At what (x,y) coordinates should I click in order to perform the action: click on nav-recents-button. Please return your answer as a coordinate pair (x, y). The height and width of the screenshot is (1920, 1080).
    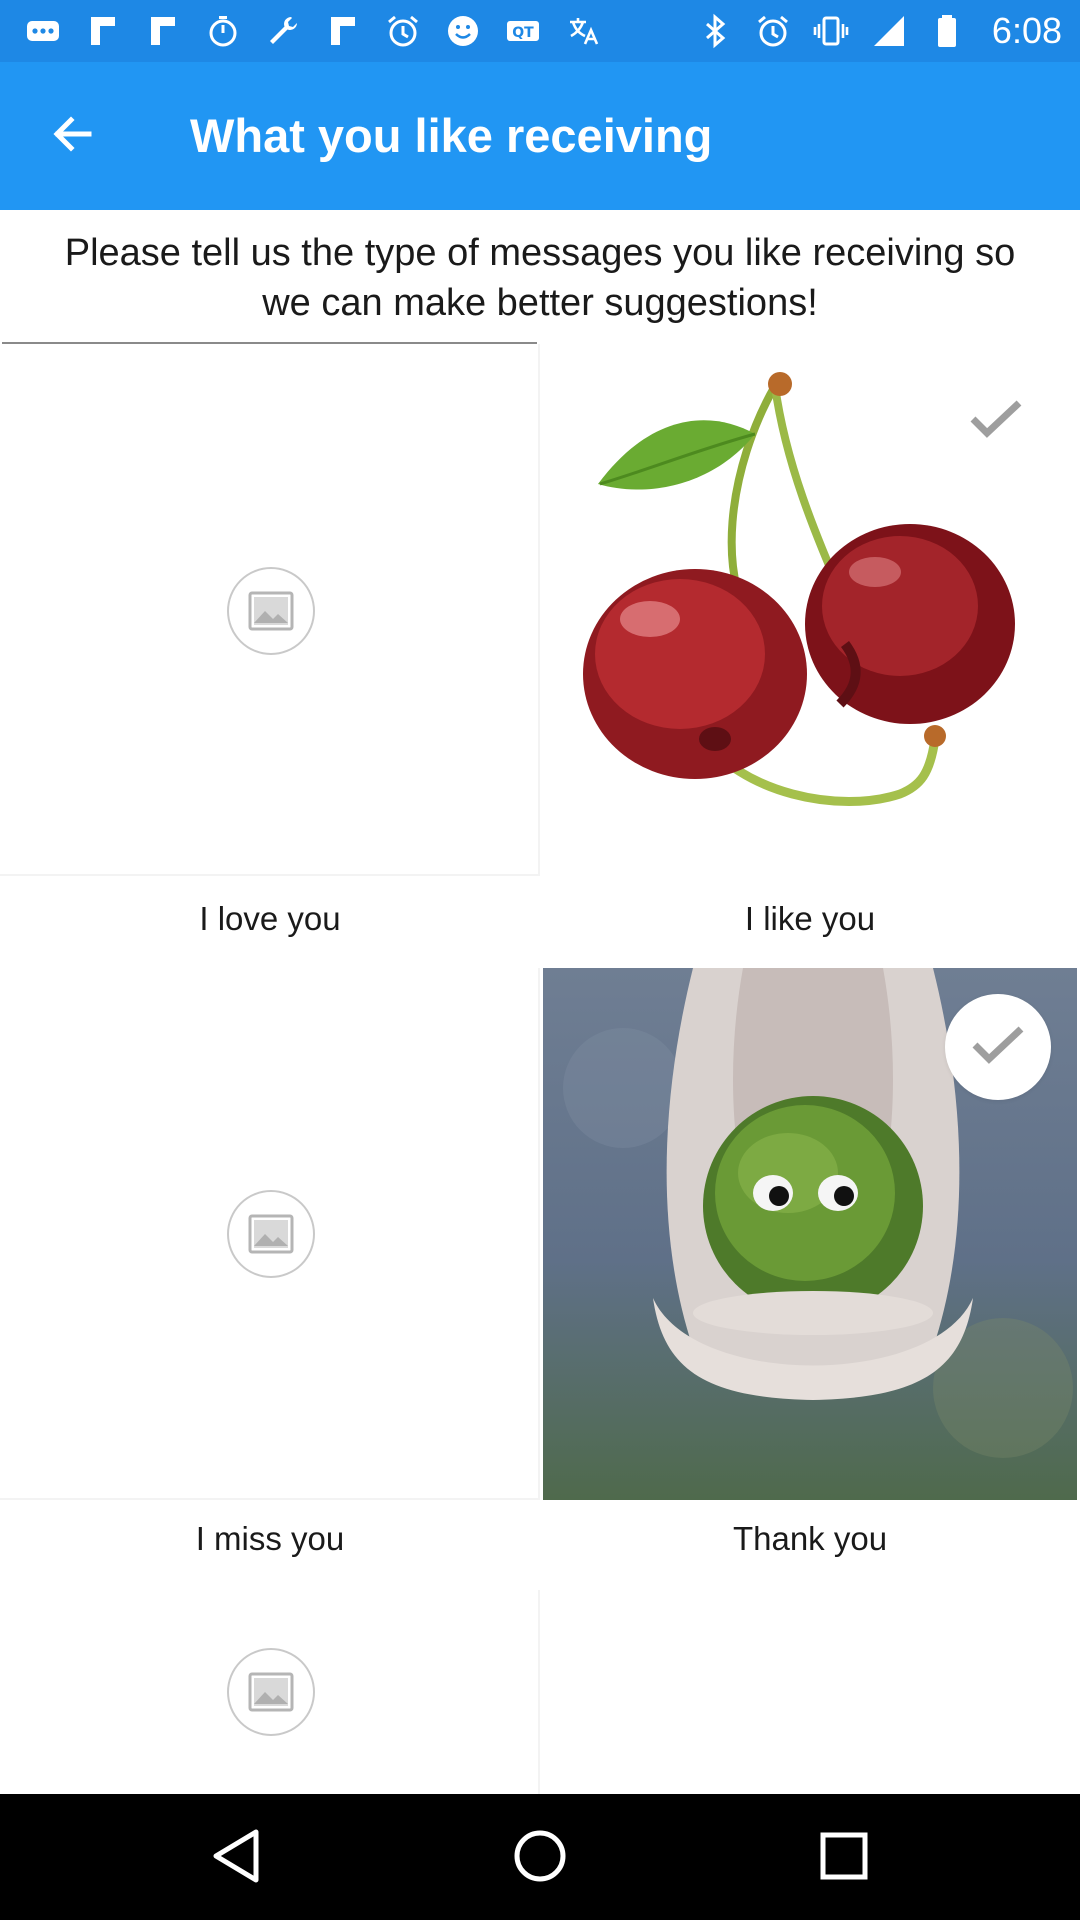
    Looking at the image, I should click on (844, 1858).